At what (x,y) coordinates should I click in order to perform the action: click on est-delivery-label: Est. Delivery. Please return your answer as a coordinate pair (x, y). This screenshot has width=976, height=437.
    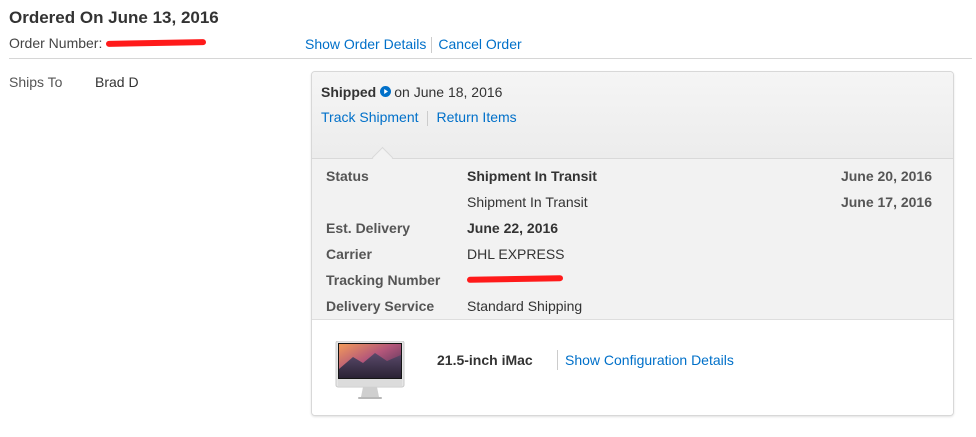
    Looking at the image, I should click on (368, 228).